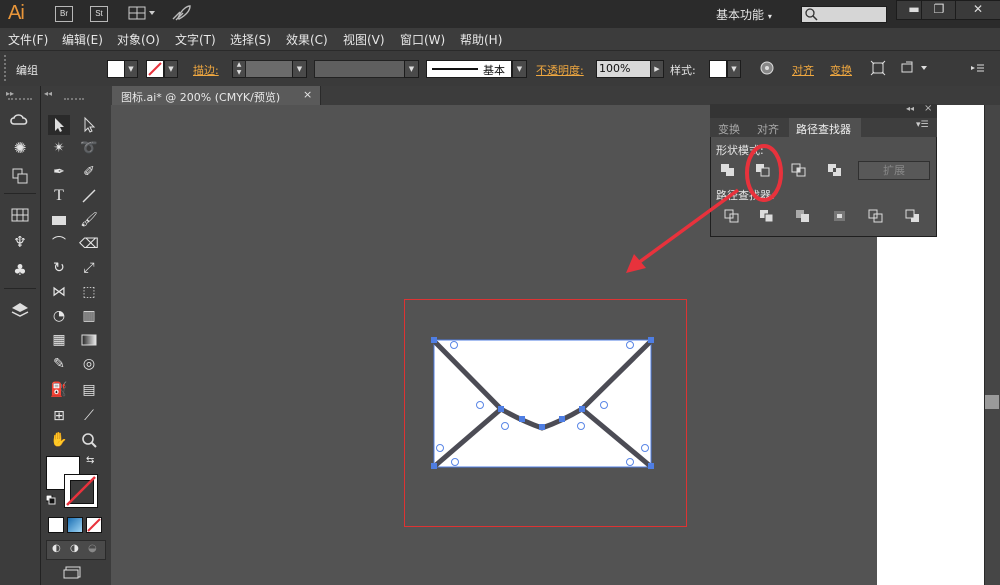 This screenshot has height=585, width=1000. Describe the element at coordinates (89, 196) in the screenshot. I see `line-tool` at that location.